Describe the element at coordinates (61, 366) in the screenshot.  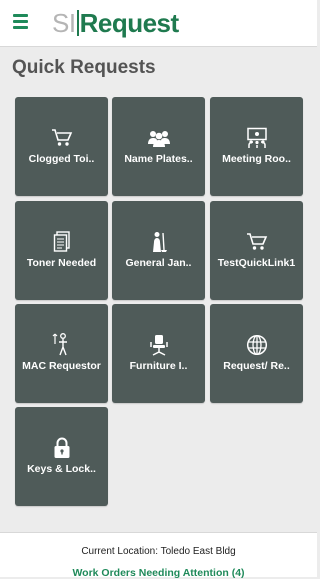
I see `tile-label: MAC Requestor` at that location.